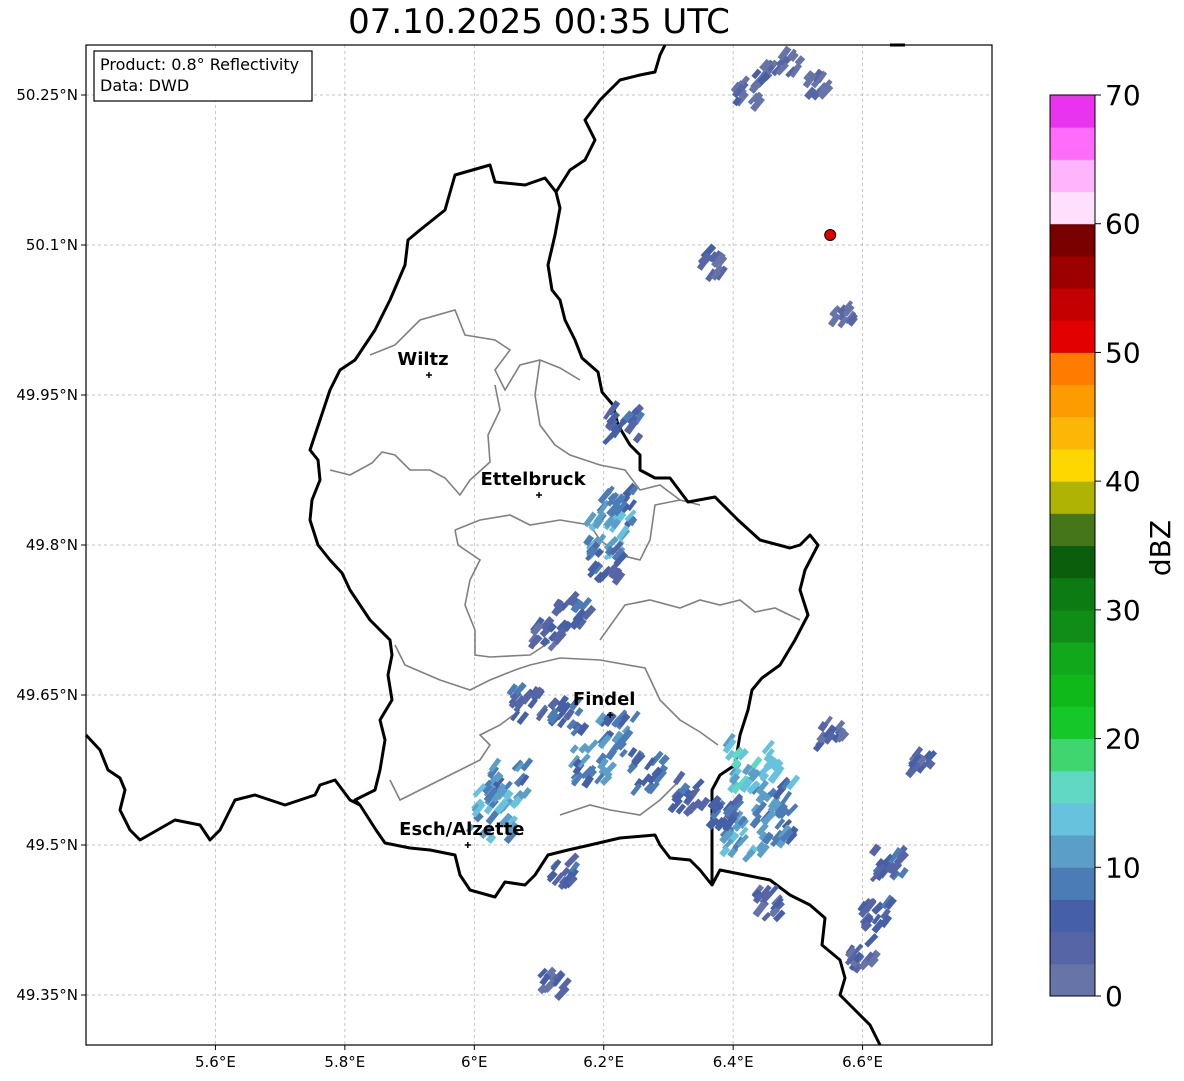 This screenshot has height=1081, width=1184. What do you see at coordinates (474, 1062) in the screenshot?
I see `lon-tick-label: 6°E` at bounding box center [474, 1062].